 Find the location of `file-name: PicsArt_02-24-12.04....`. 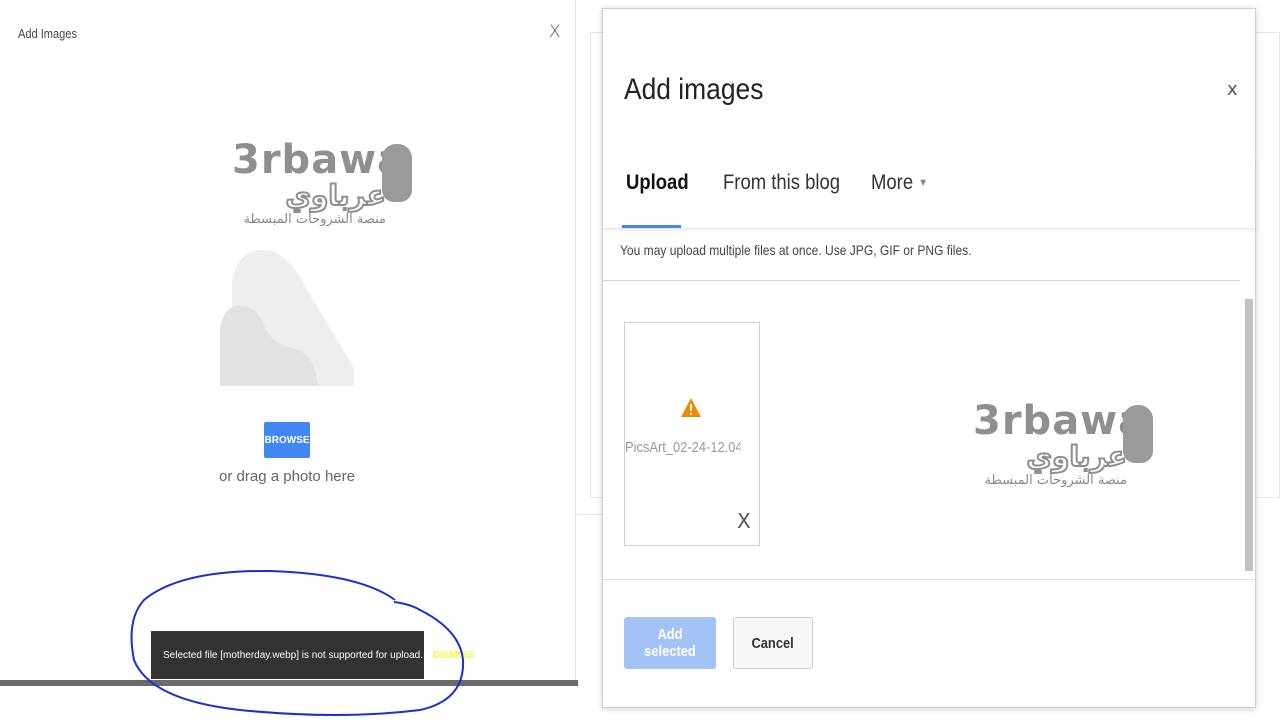

file-name: PicsArt_02-24-12.04.... is located at coordinates (682, 447).